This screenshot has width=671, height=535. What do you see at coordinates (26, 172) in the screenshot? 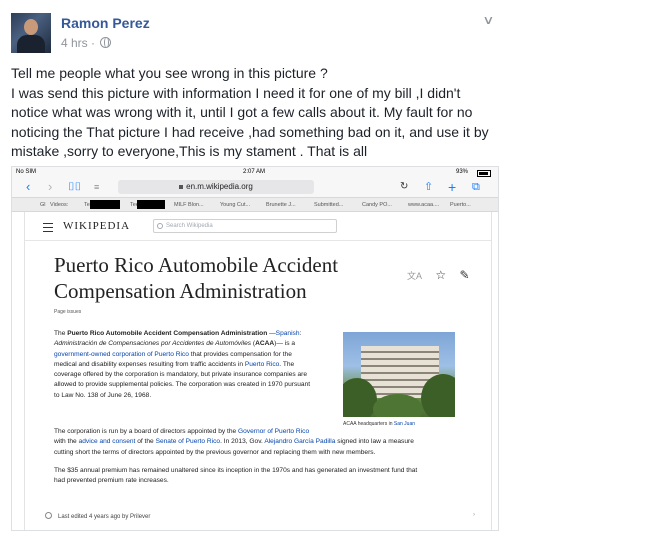
I see `carrier-text: No SIM` at bounding box center [26, 172].